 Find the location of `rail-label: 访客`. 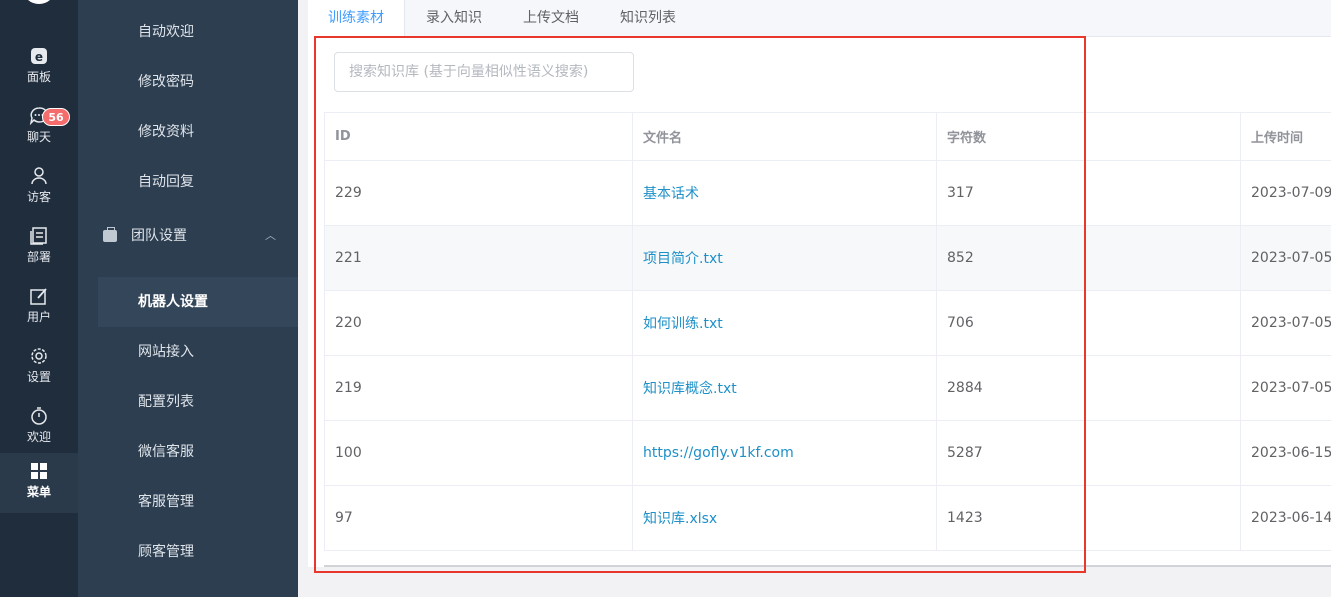

rail-label: 访客 is located at coordinates (38, 197).